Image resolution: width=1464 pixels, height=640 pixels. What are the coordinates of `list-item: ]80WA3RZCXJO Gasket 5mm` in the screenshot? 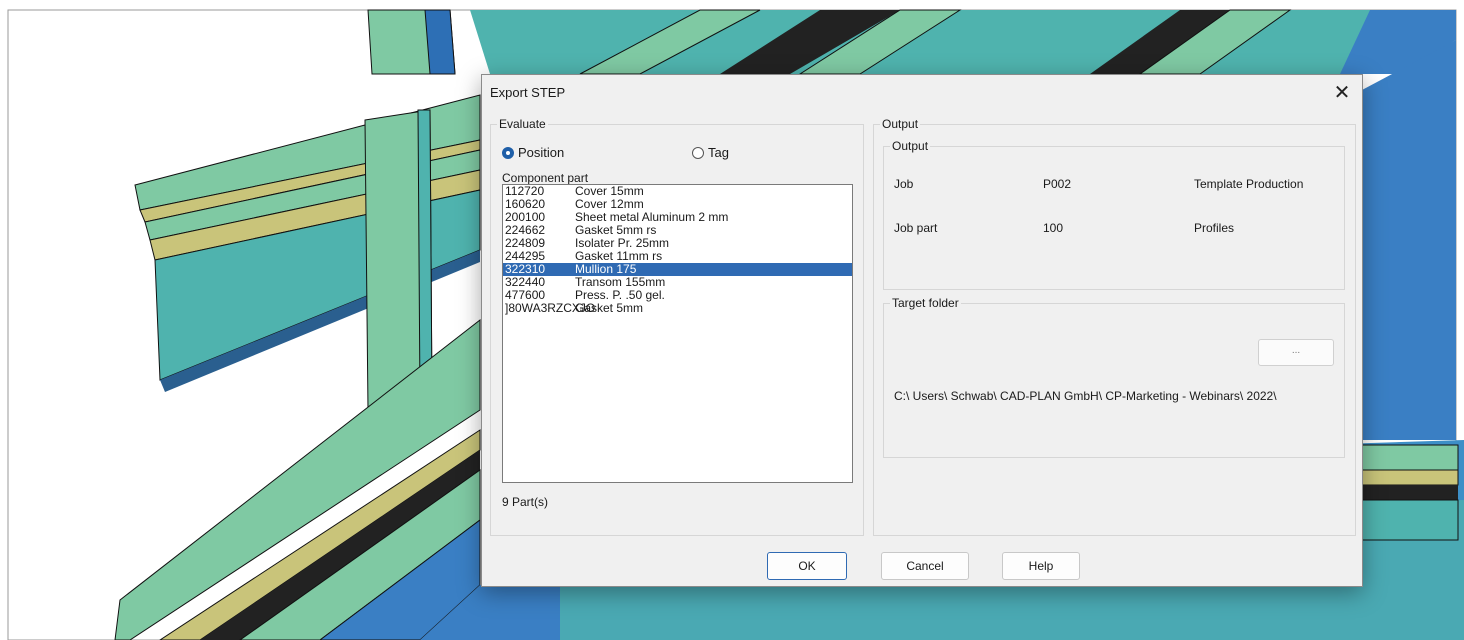 It's located at (677, 308).